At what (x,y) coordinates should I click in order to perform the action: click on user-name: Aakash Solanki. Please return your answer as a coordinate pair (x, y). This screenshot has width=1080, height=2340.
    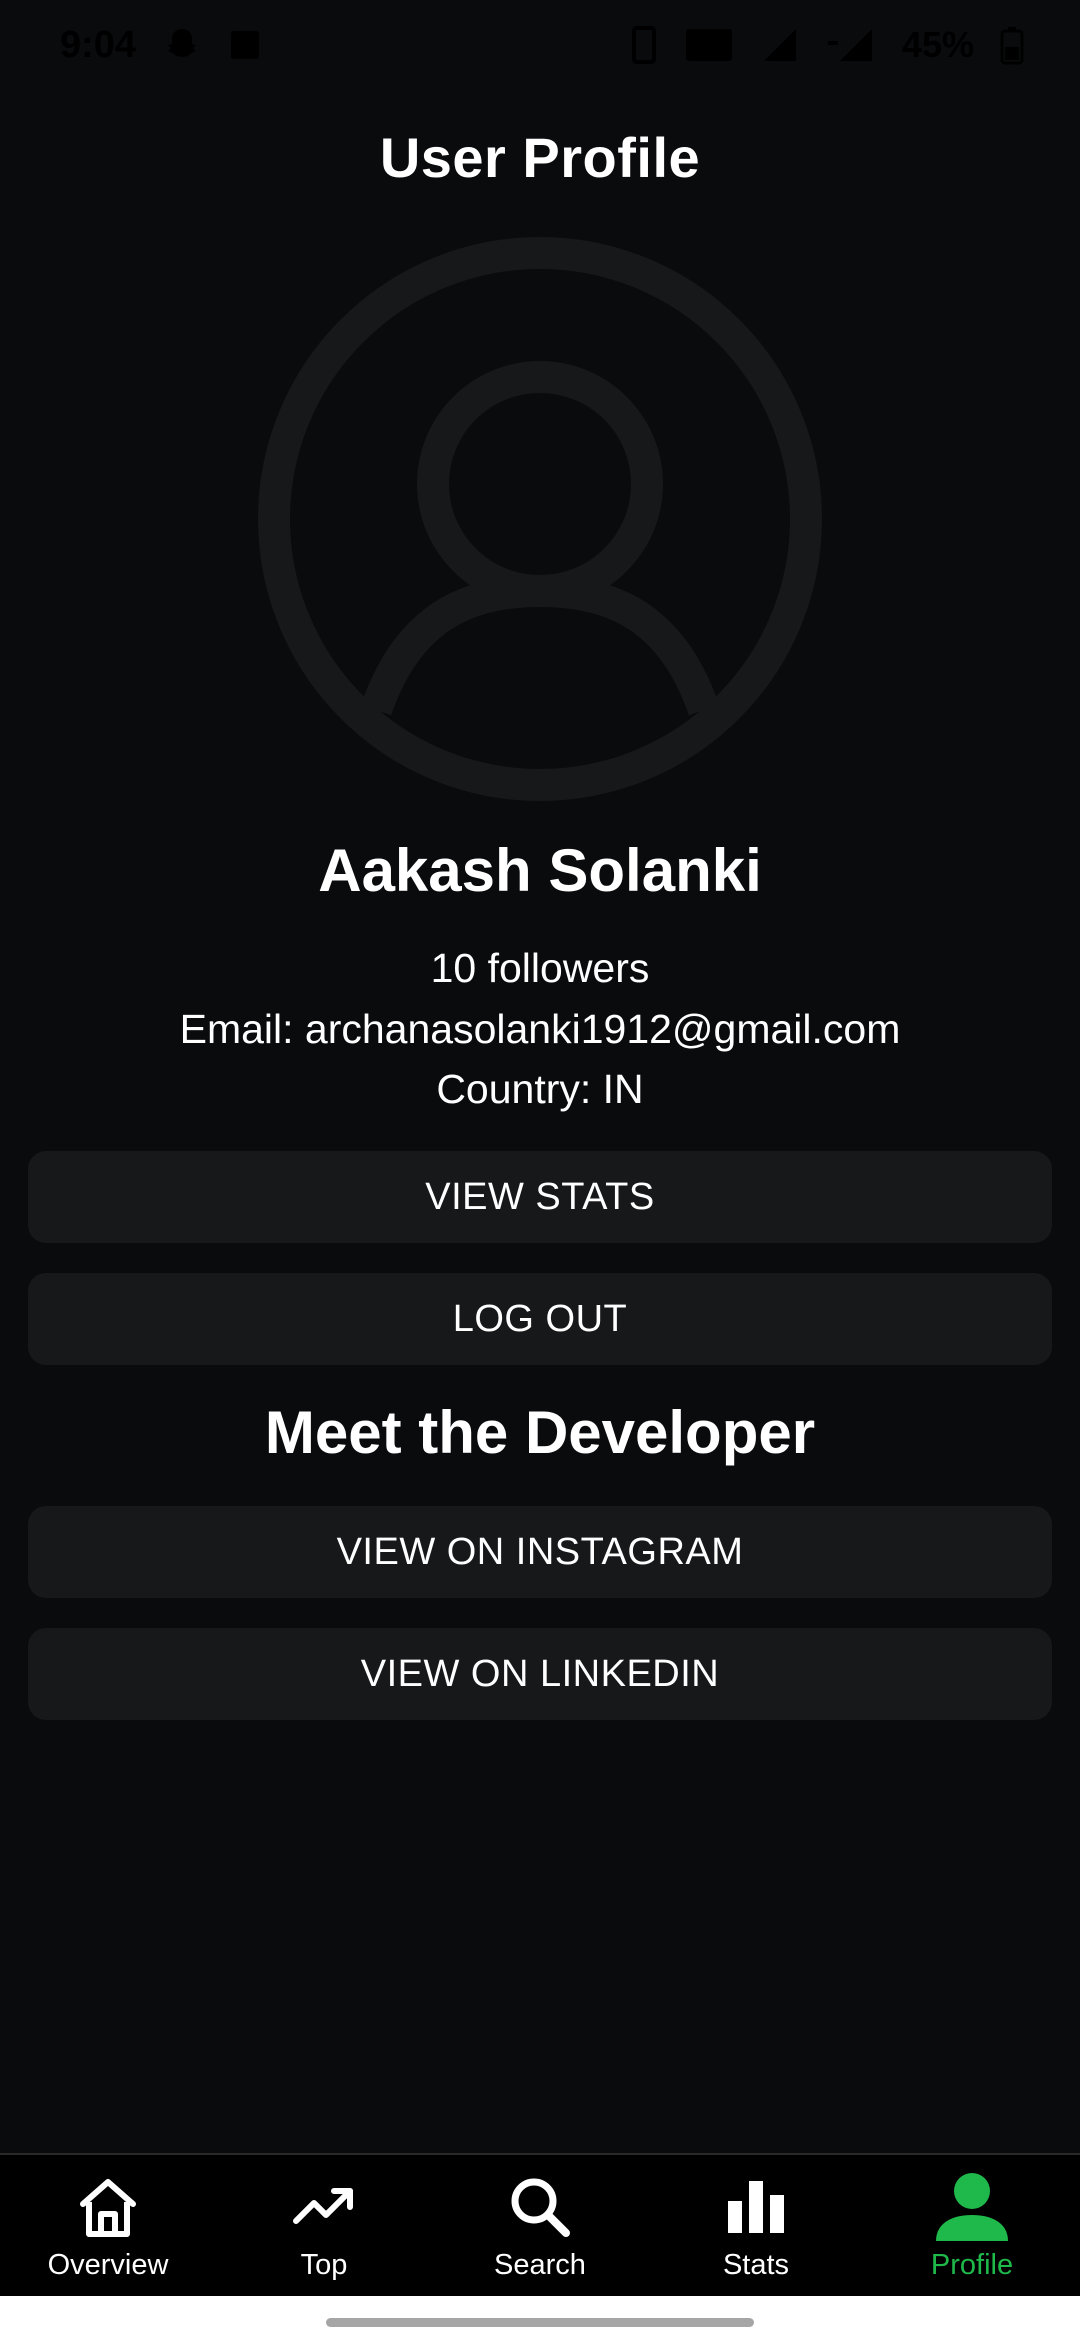
    Looking at the image, I should click on (540, 870).